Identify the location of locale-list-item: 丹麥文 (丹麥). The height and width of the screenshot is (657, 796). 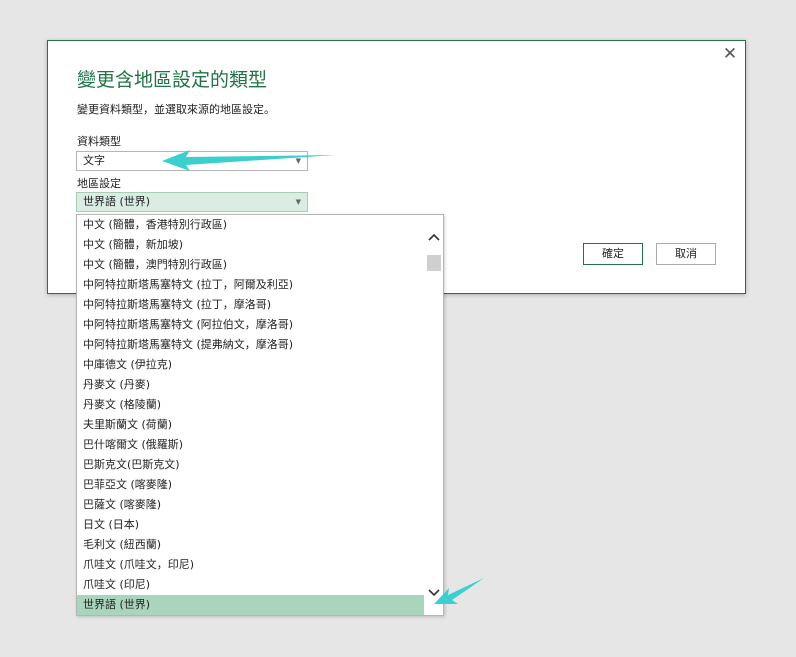
(250, 385).